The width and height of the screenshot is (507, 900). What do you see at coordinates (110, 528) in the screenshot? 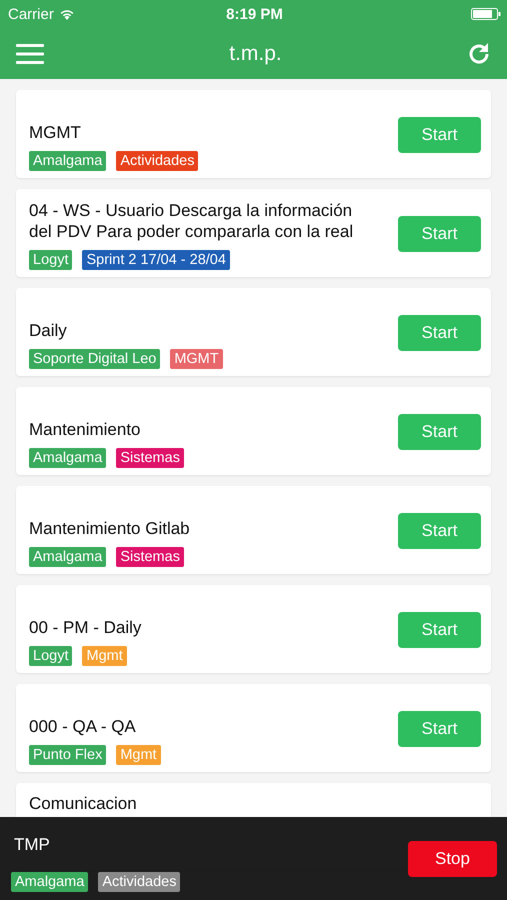
I see `task-title: Mantenimiento Gitlab` at bounding box center [110, 528].